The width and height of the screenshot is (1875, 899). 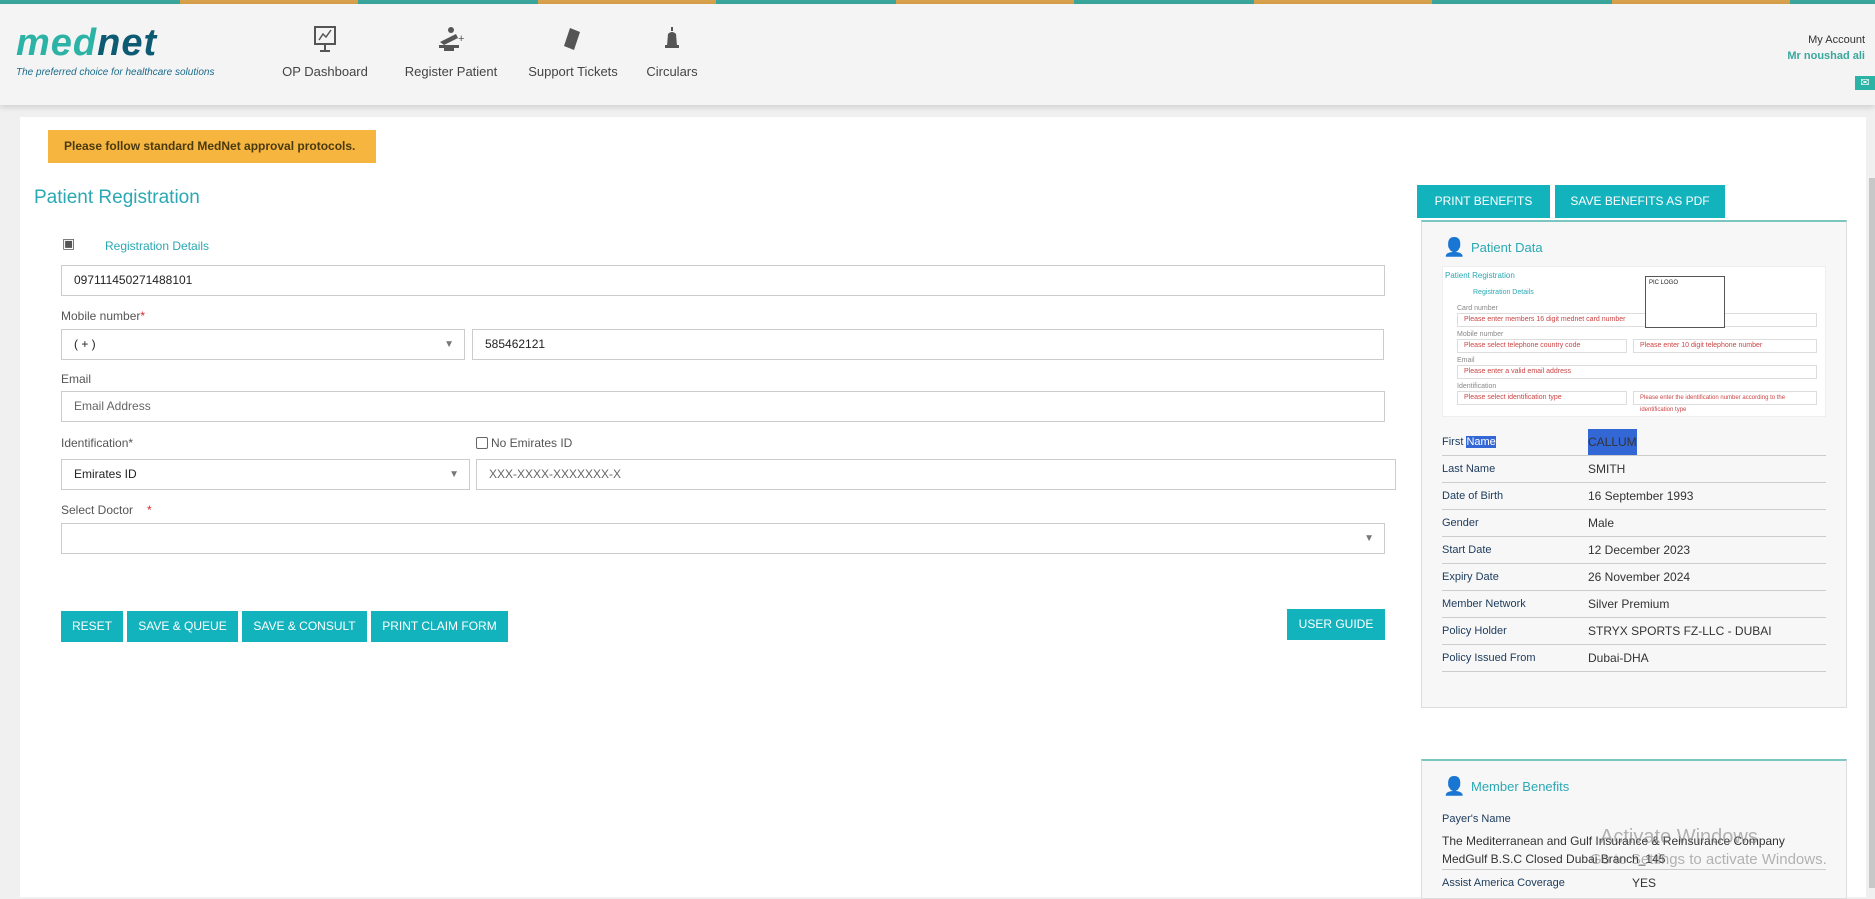 I want to click on page-title: Patient Registration, so click(x=117, y=197).